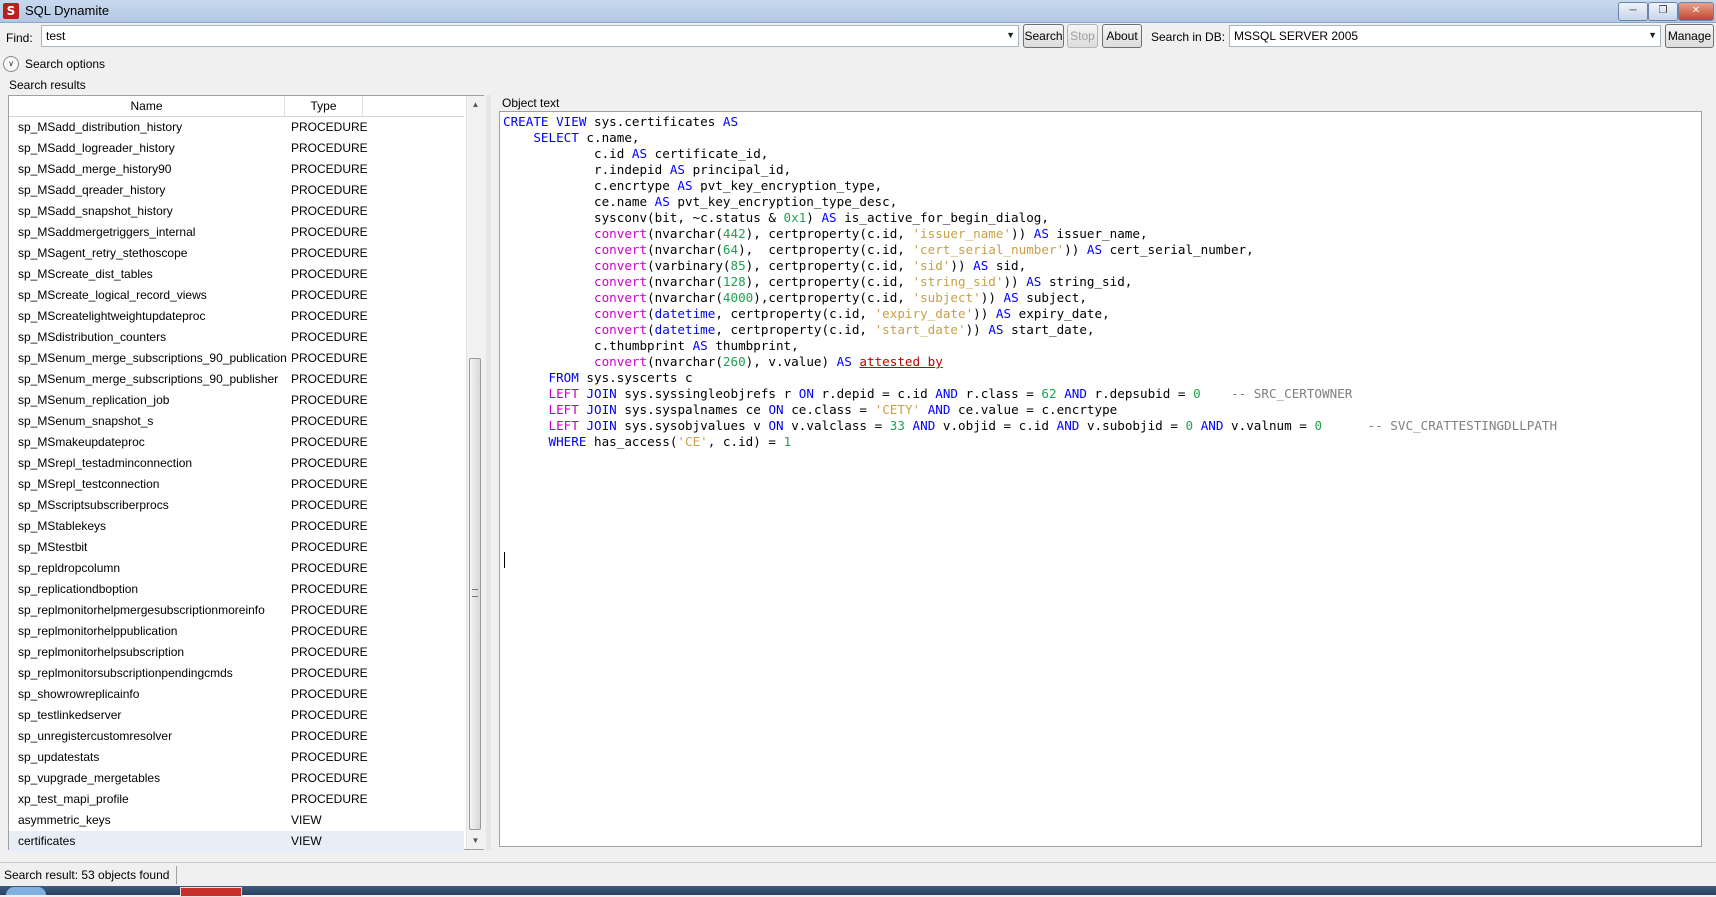 Image resolution: width=1716 pixels, height=897 pixels. I want to click on table-row: sp_replmonitorhelpsubscription PROCEDURE, so click(236, 652).